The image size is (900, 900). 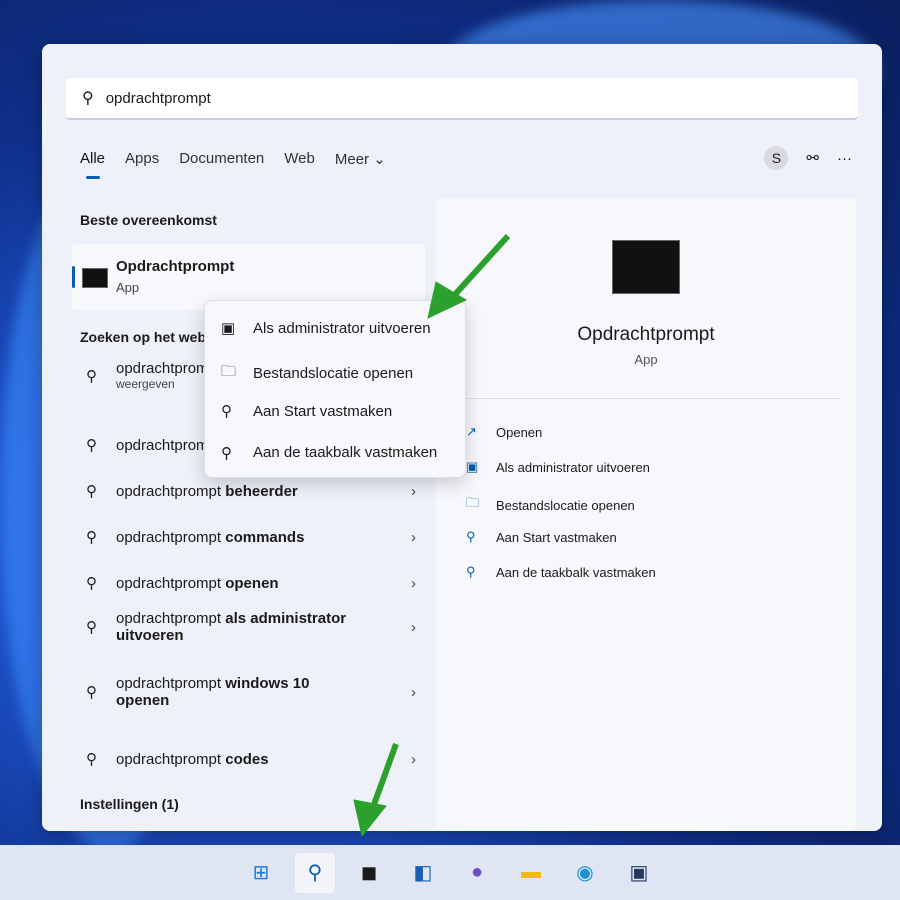 I want to click on file-explorer-icon: ▬, so click(x=531, y=873).